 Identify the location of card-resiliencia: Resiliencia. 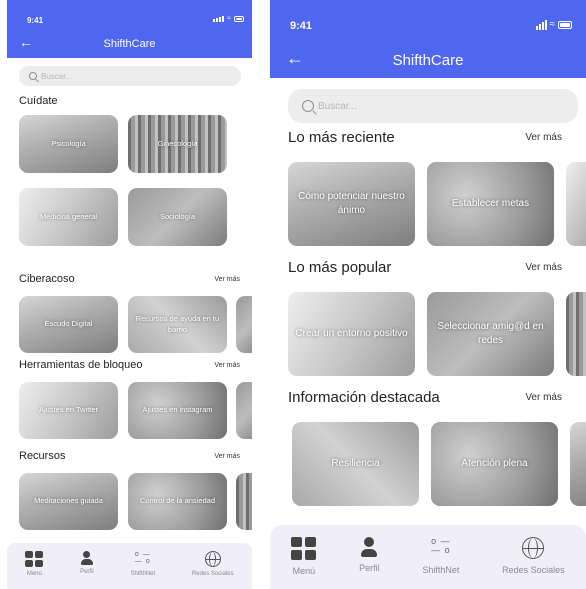
(355, 464).